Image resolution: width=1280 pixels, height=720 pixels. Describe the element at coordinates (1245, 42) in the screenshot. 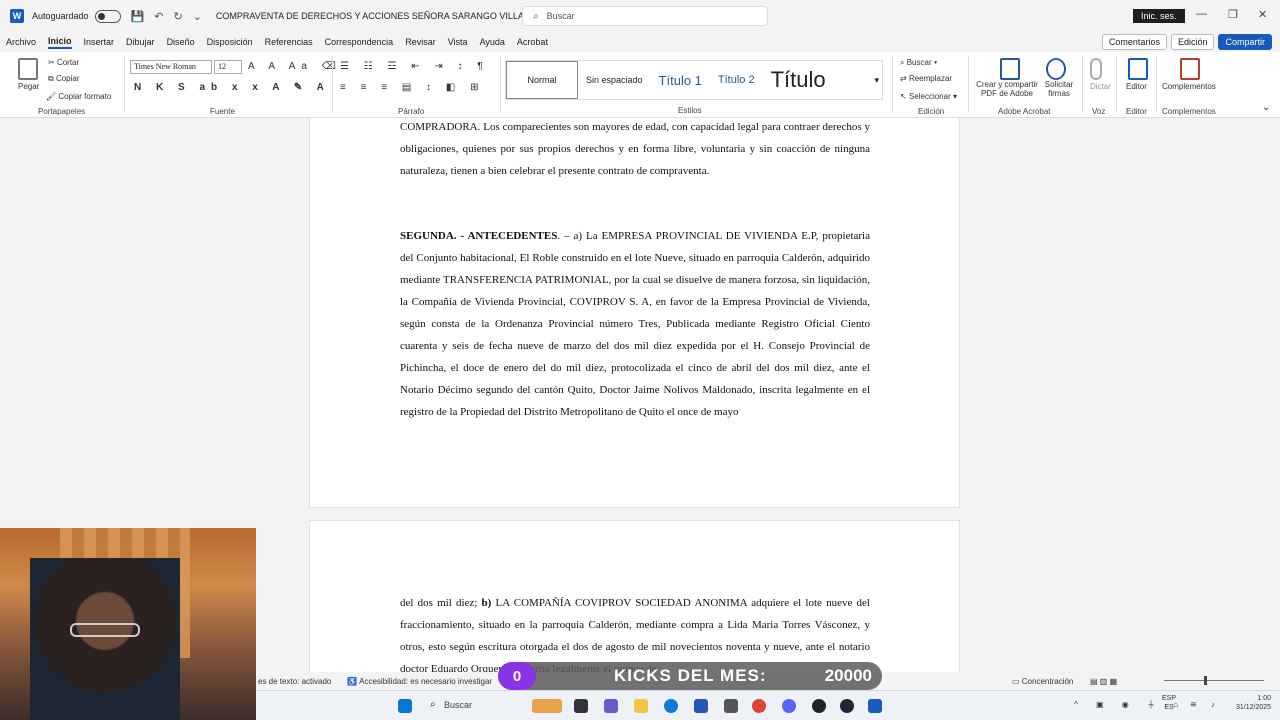

I see `share-button: Compartir` at that location.